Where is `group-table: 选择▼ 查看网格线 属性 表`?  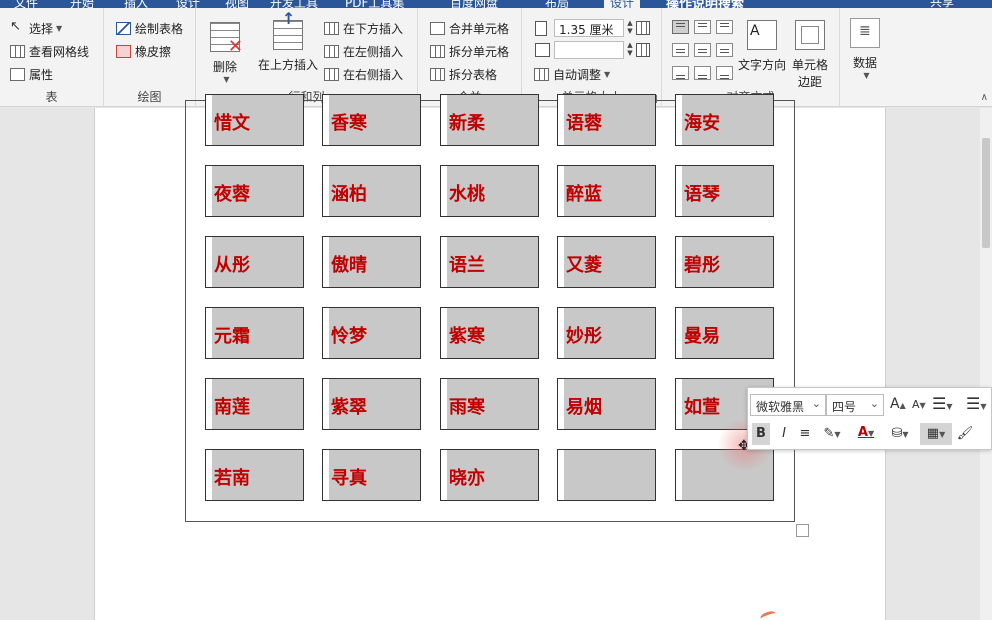 group-table: 选择▼ 查看网格线 属性 表 is located at coordinates (52, 57).